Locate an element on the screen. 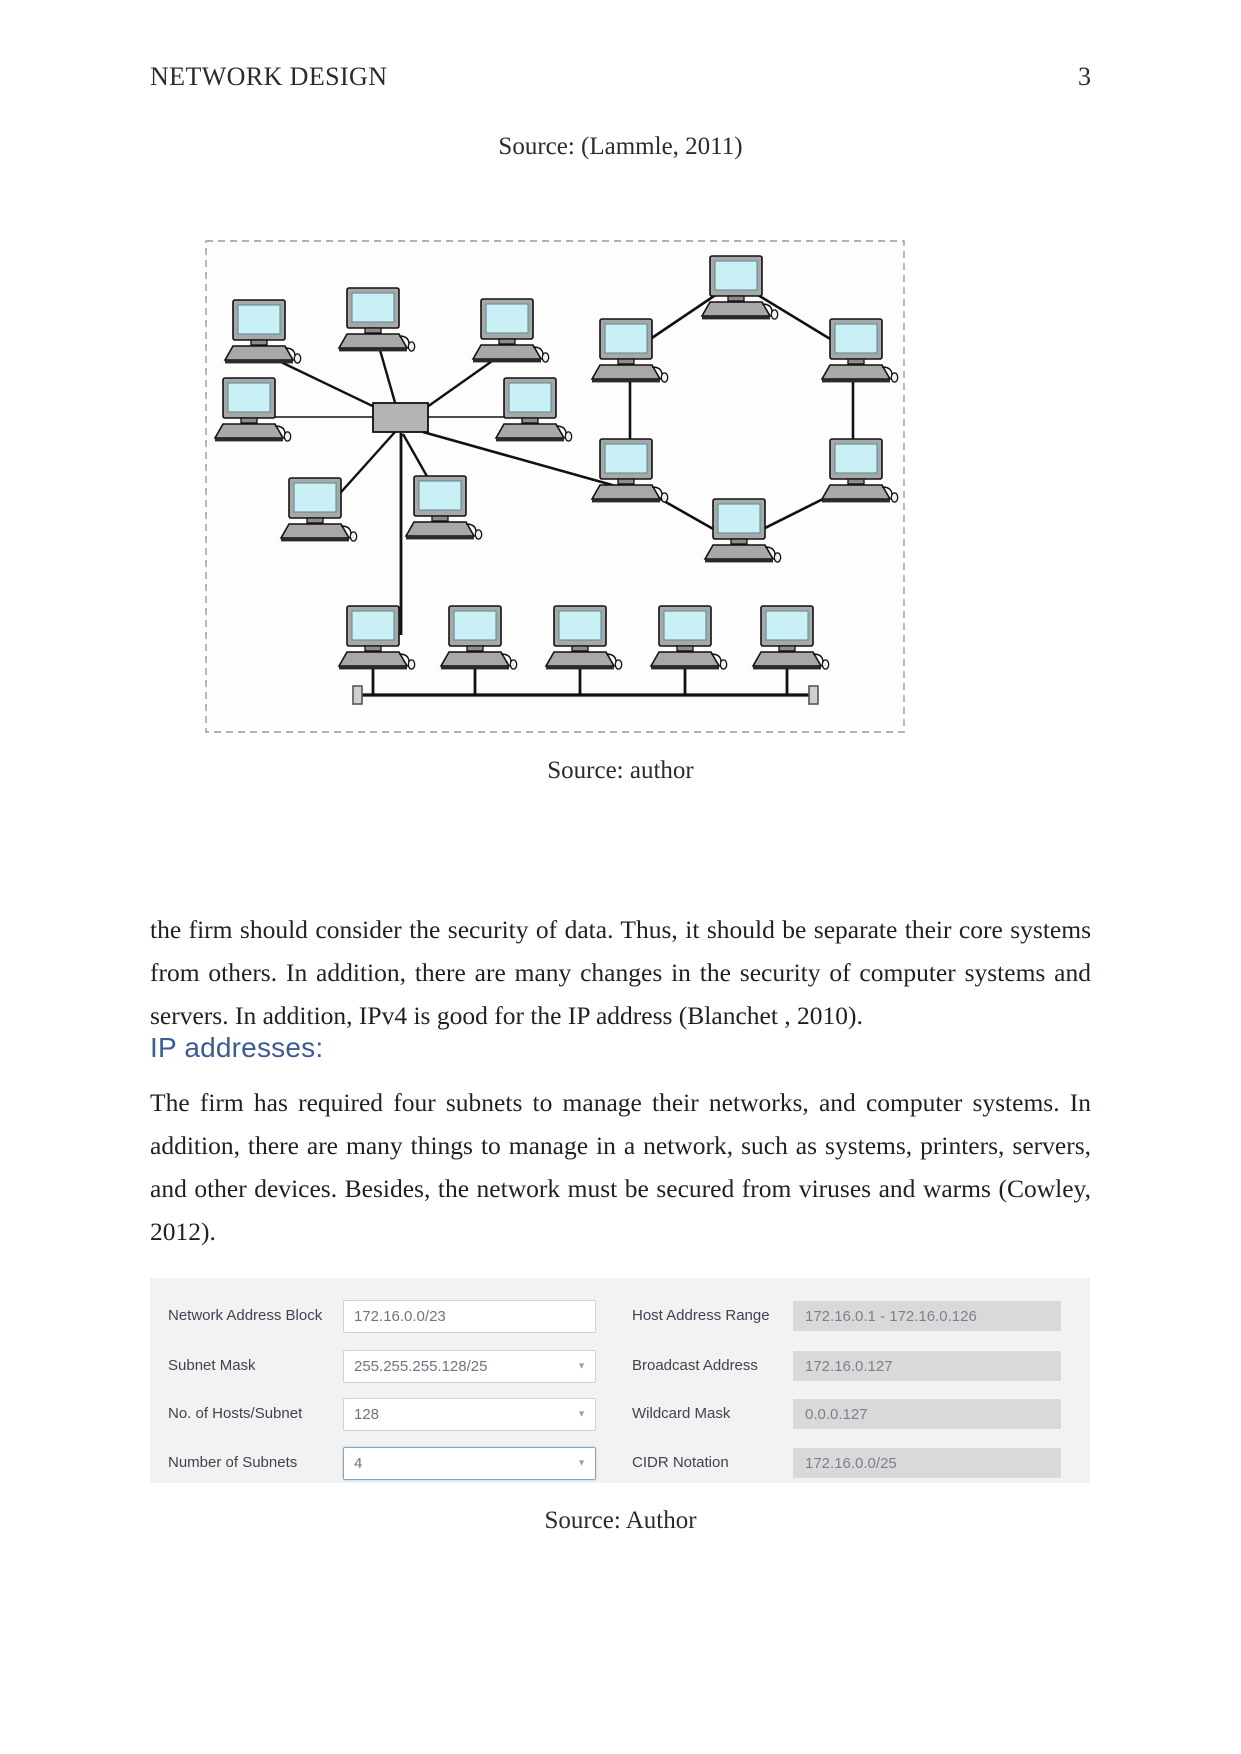 The width and height of the screenshot is (1241, 1754). caption-diagram-source: Source: author is located at coordinates (620, 770).